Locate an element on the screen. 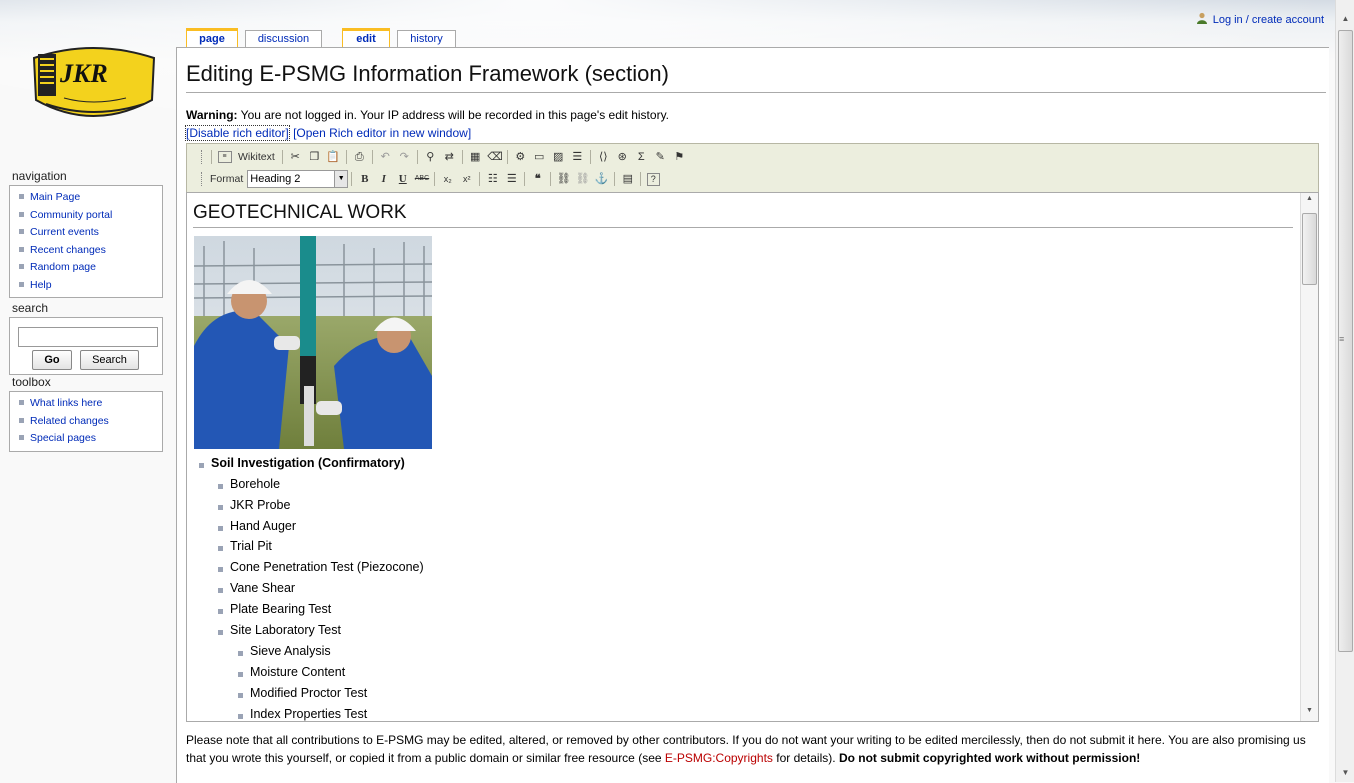 The height and width of the screenshot is (783, 1354). list-item: Modified Proctor Test is located at coordinates (302, 693).